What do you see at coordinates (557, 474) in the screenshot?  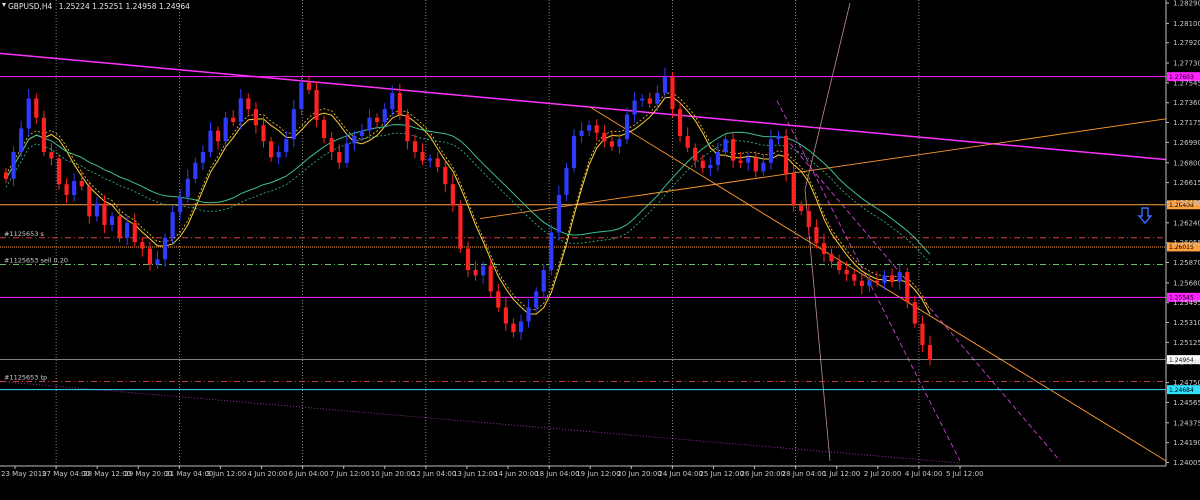 I see `time-tick-label: 18 Jun 04:00` at bounding box center [557, 474].